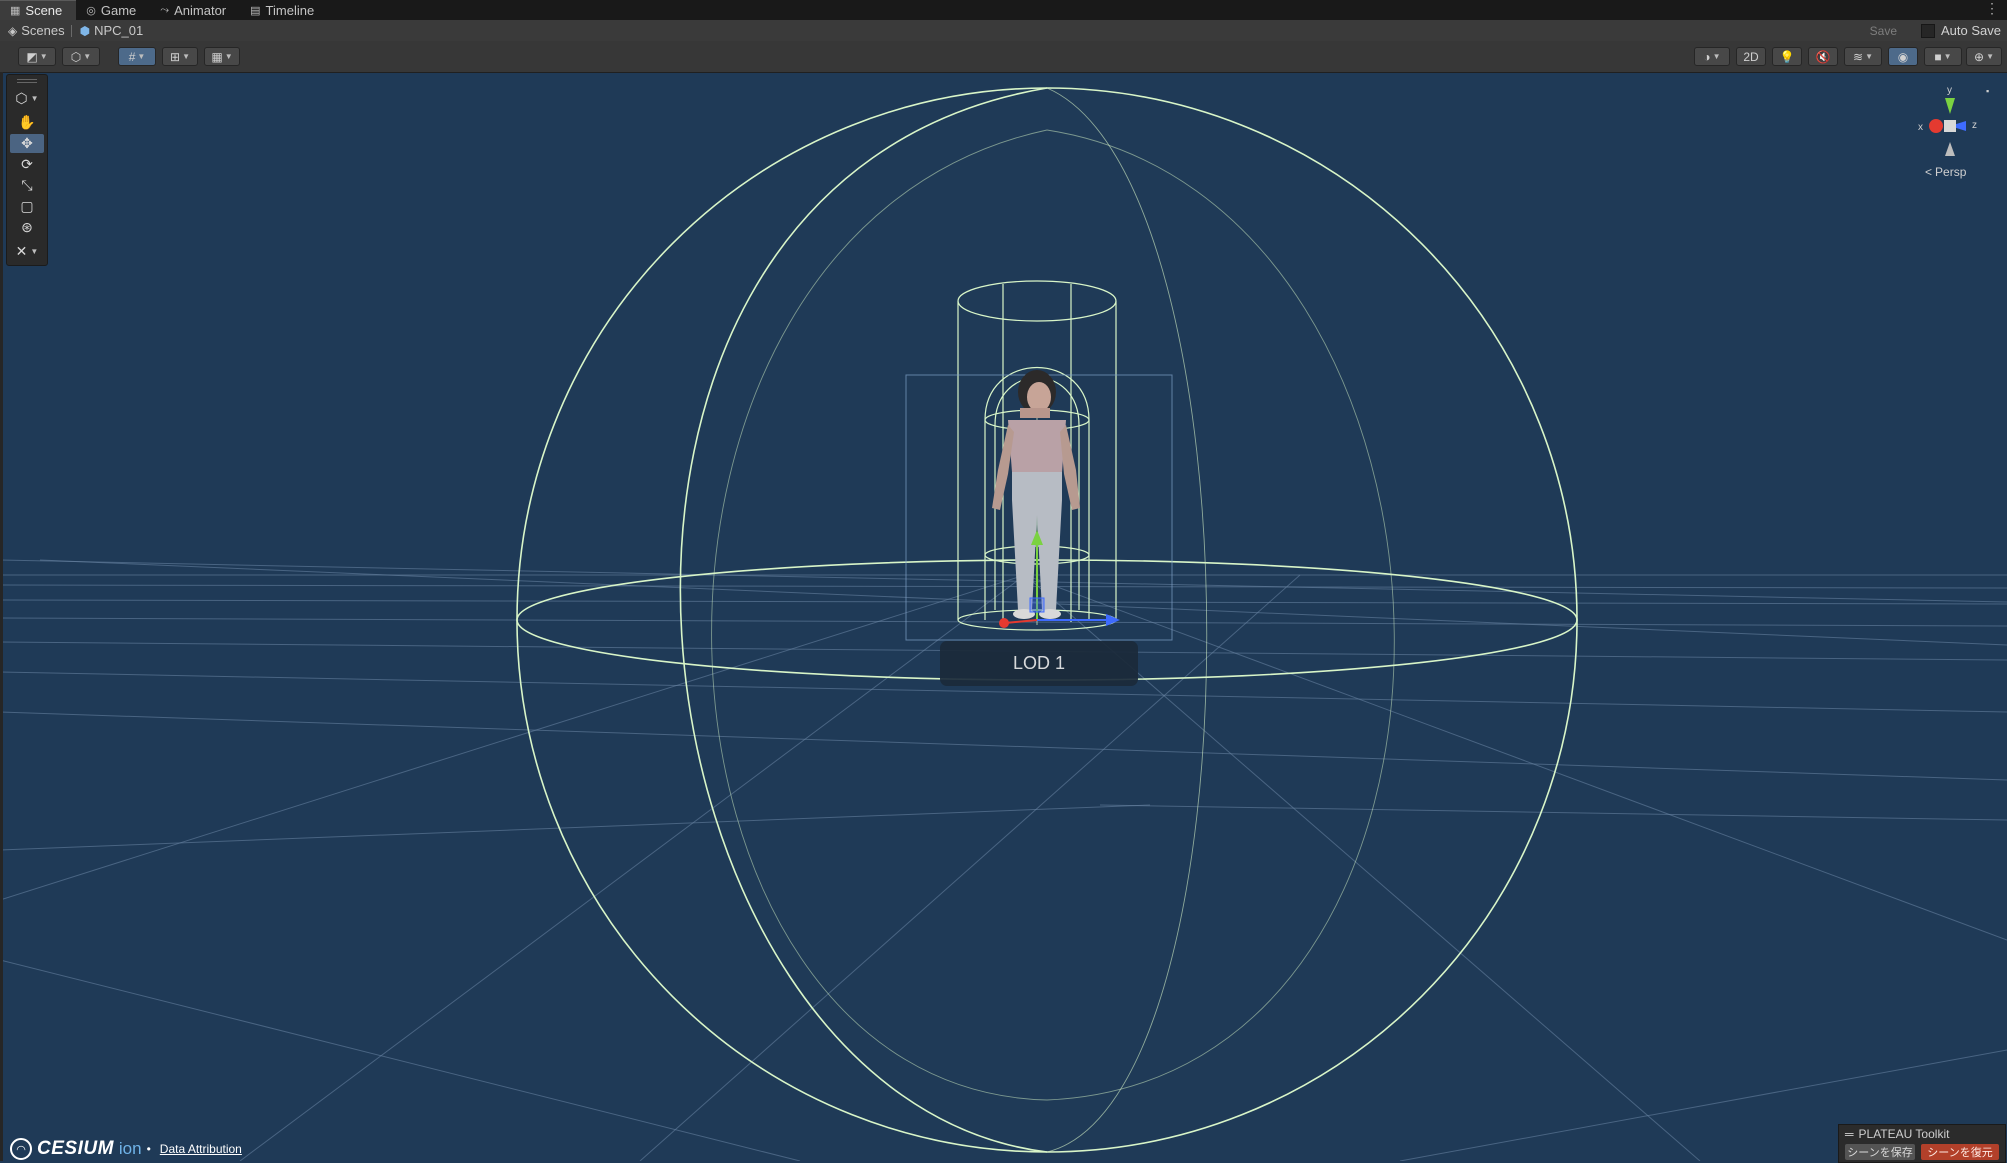 Image resolution: width=2007 pixels, height=1163 pixels. What do you see at coordinates (165, 10) in the screenshot?
I see `animator-icon: ⤳` at bounding box center [165, 10].